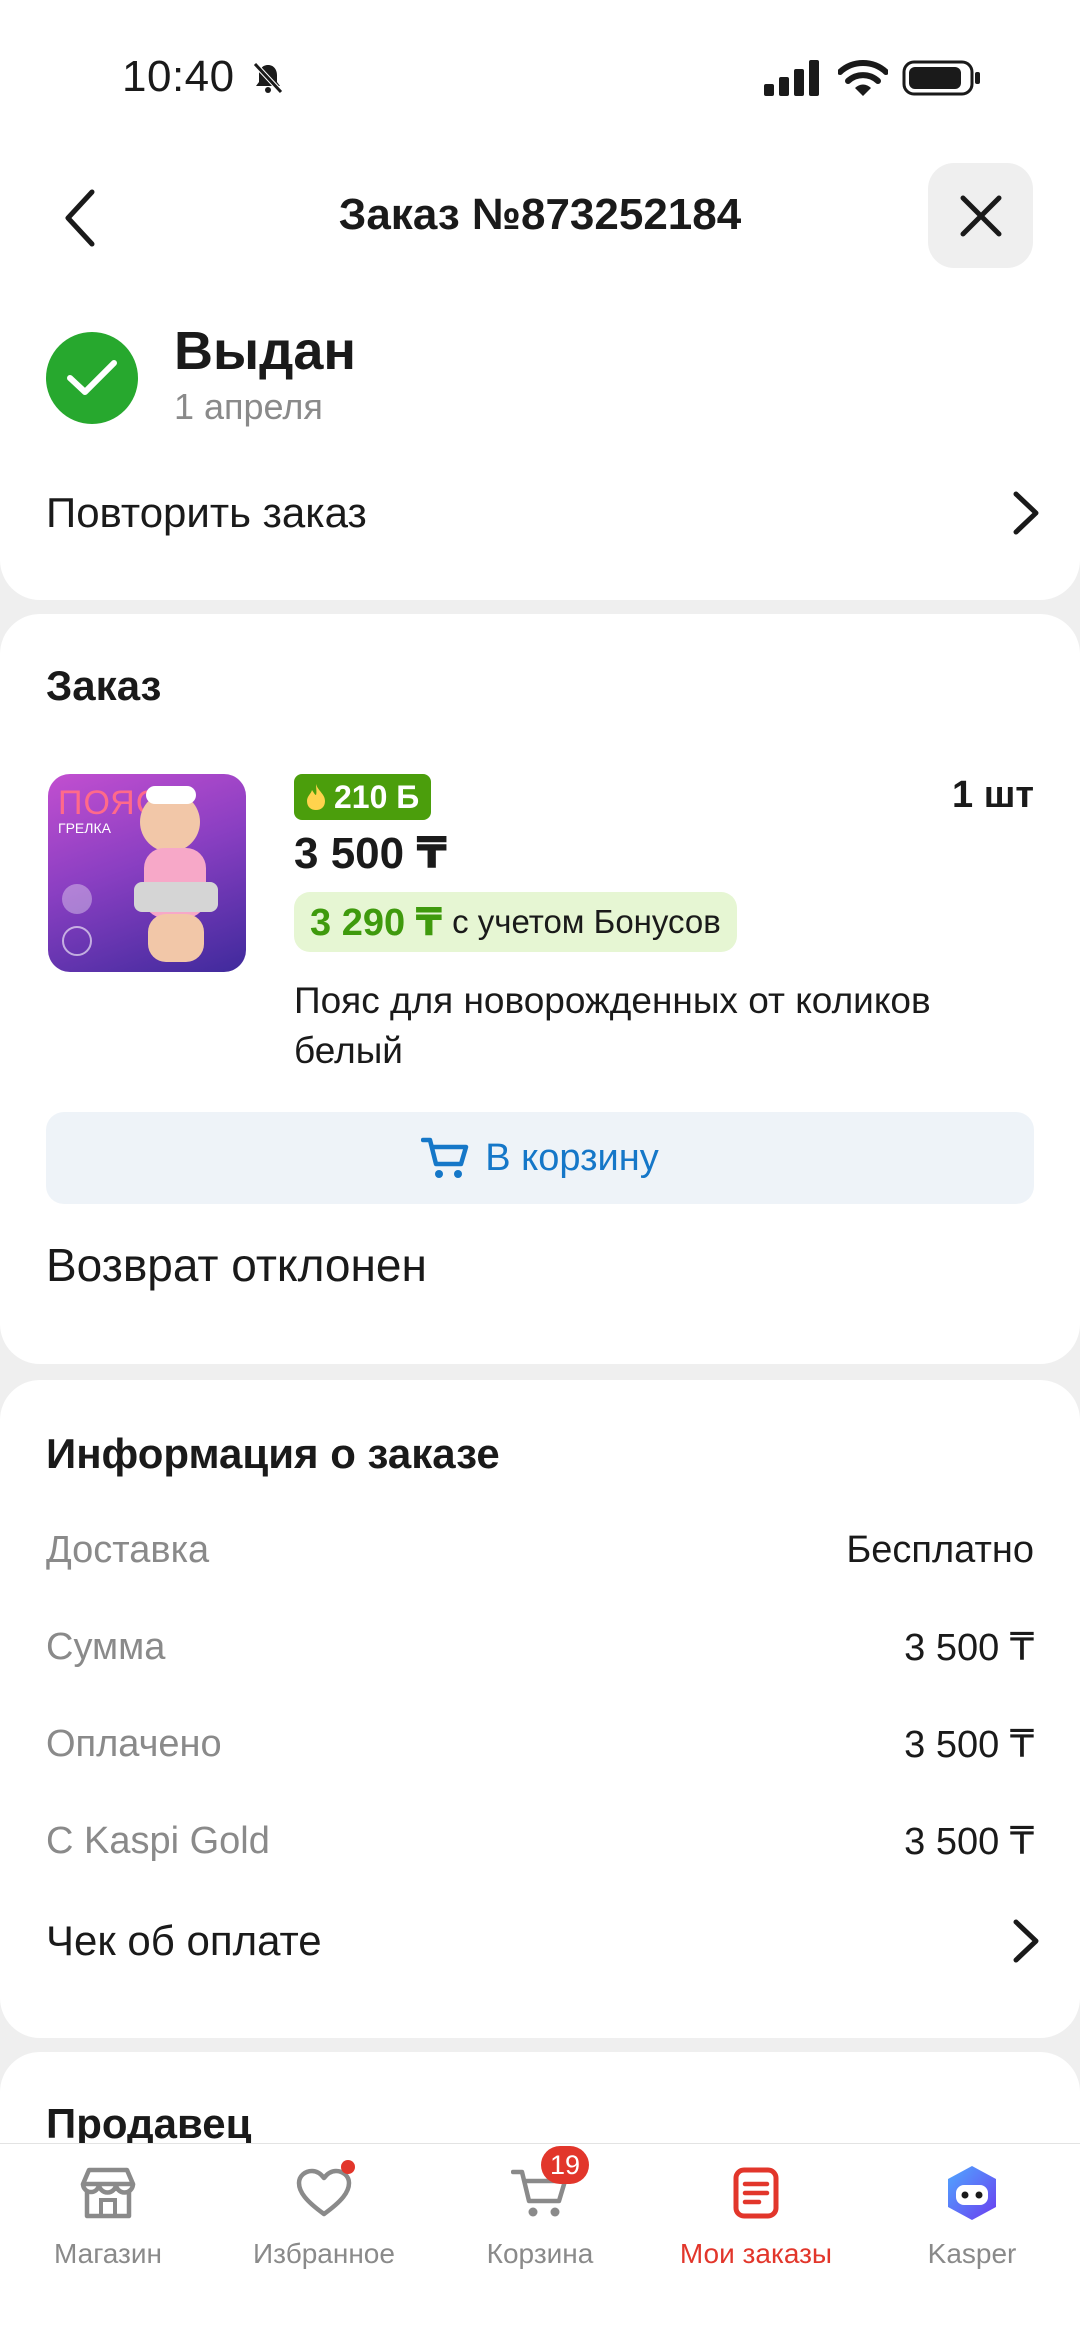 This screenshot has height=2347, width=1080. Describe the element at coordinates (147, 873) in the screenshot. I see `product-image: ПОЯС ГРЕЛКА` at that location.